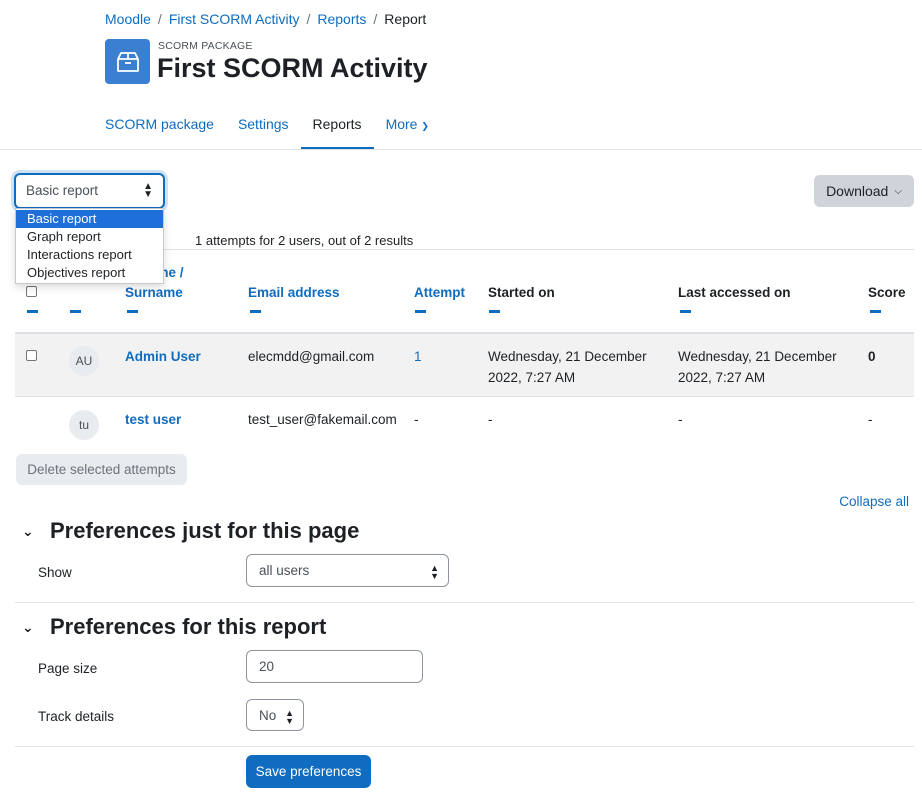  I want to click on download-label: Download, so click(857, 191).